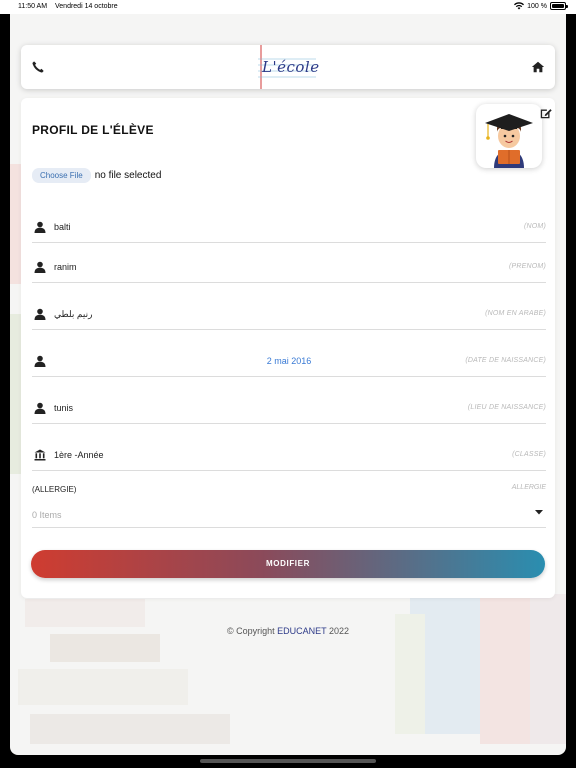  What do you see at coordinates (288, 761) in the screenshot?
I see `home-indicator` at bounding box center [288, 761].